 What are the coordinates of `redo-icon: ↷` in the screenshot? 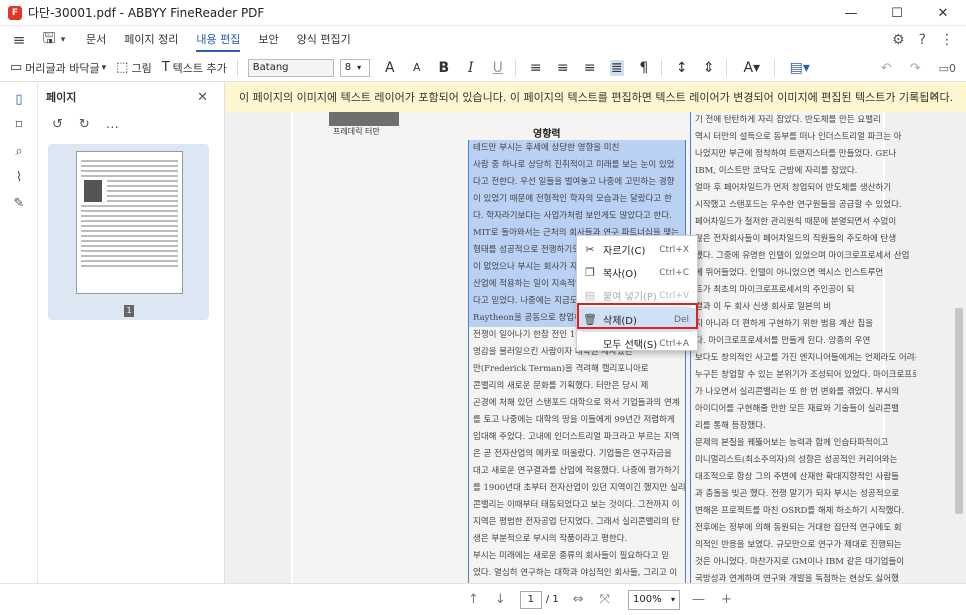 It's located at (915, 68).